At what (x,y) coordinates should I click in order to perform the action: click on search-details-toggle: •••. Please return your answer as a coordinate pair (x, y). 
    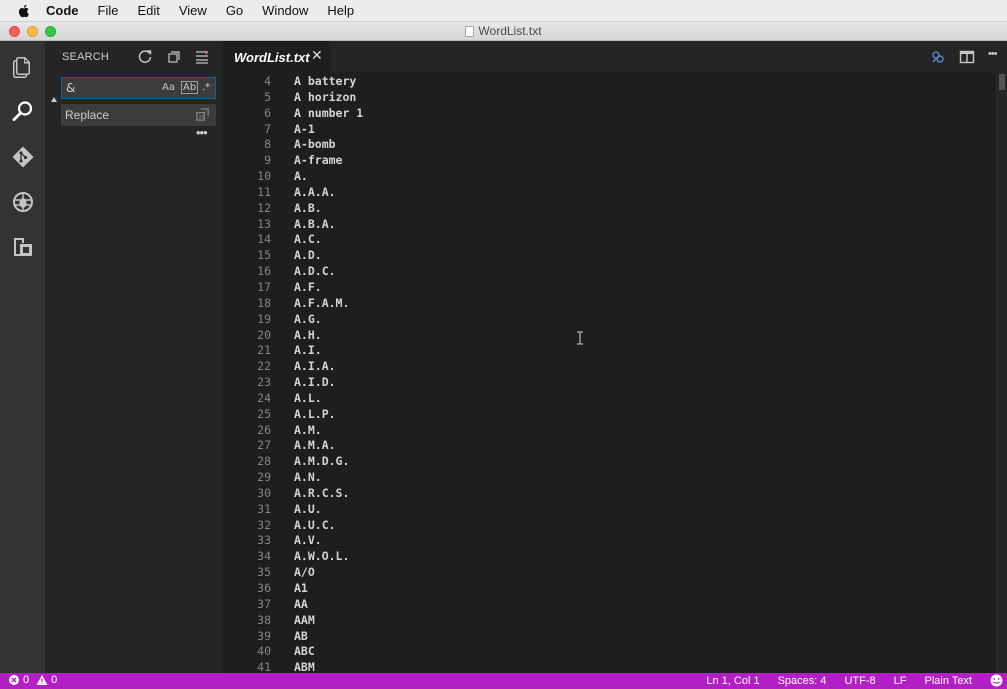
    Looking at the image, I should click on (202, 132).